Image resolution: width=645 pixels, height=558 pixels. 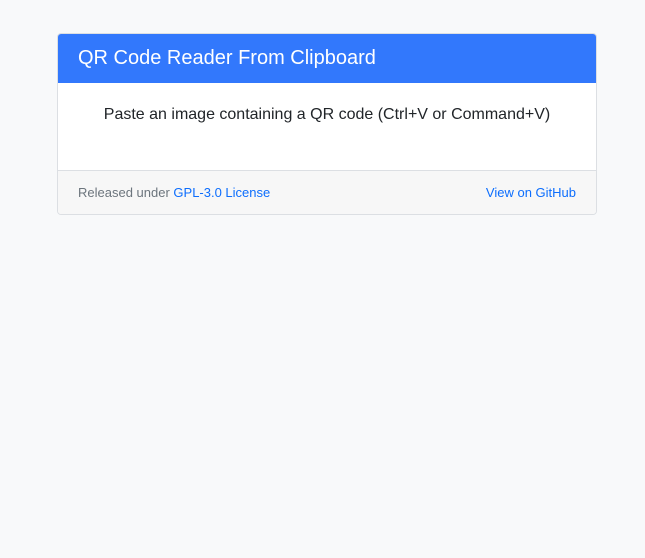 What do you see at coordinates (126, 192) in the screenshot?
I see `released-under-text: Released under` at bounding box center [126, 192].